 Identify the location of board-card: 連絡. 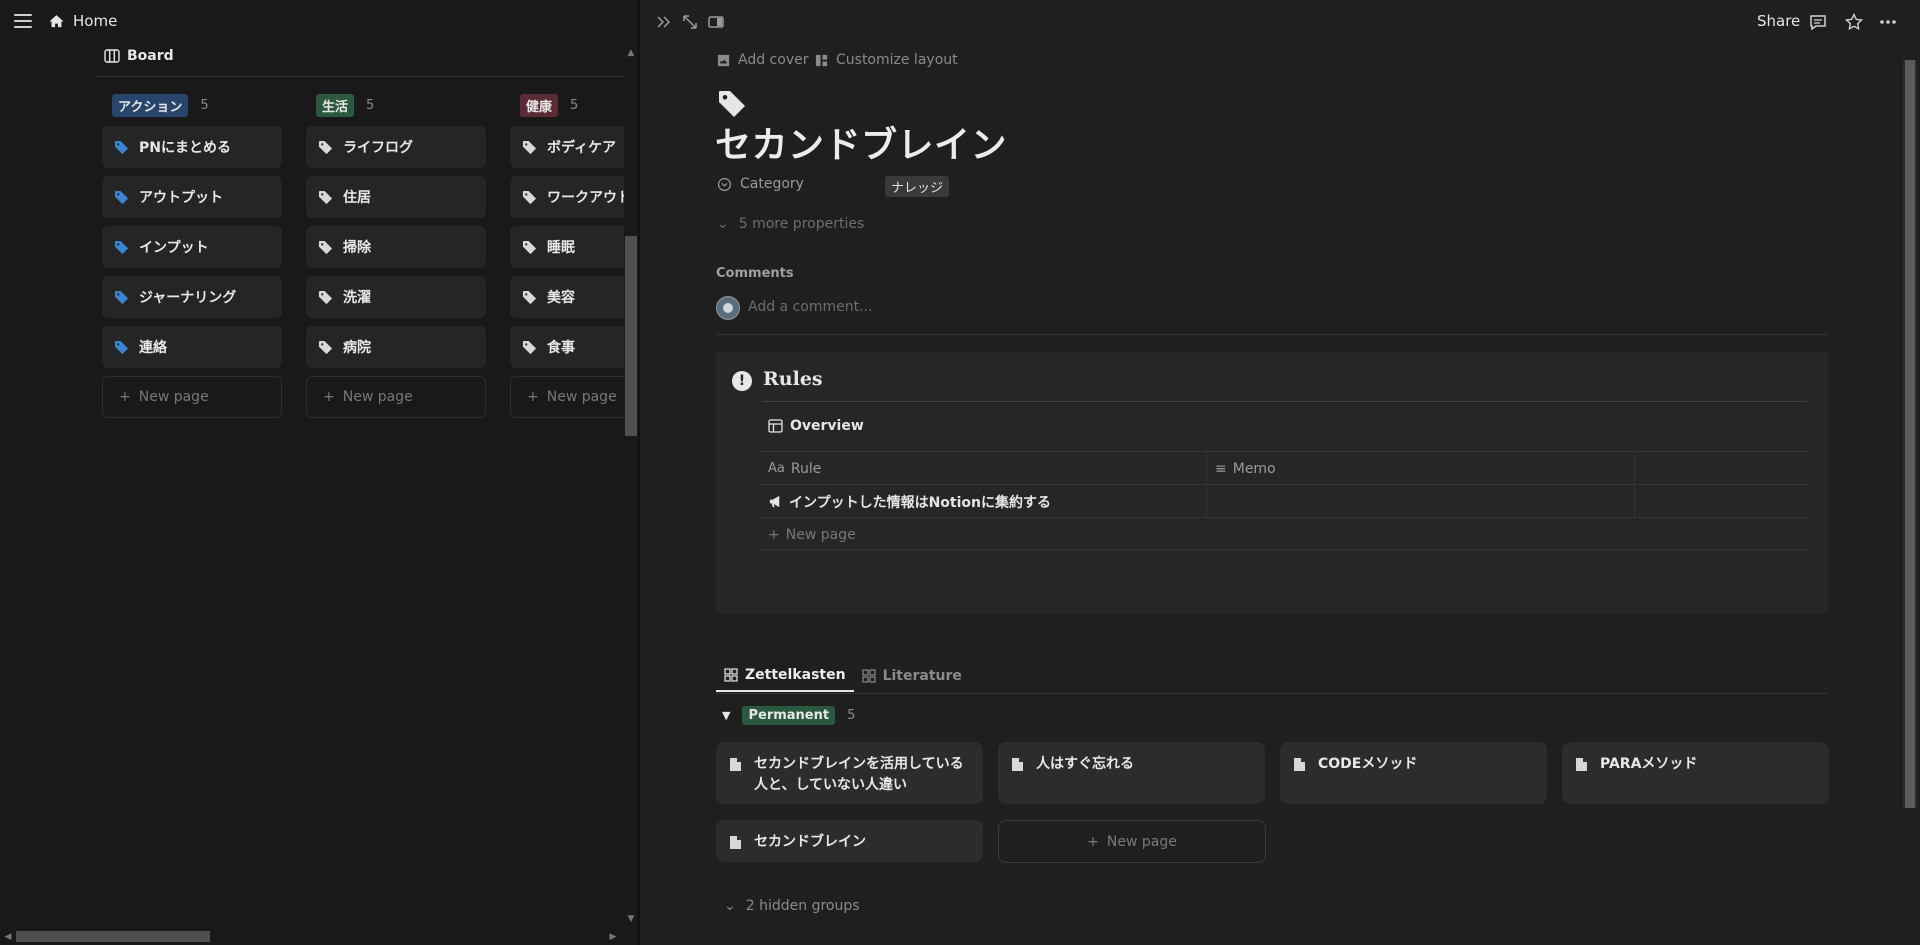
(192, 347).